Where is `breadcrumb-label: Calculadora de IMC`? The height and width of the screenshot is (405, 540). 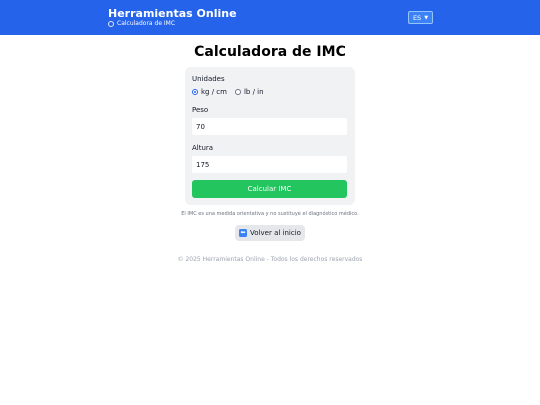
breadcrumb-label: Calculadora de IMC is located at coordinates (146, 23).